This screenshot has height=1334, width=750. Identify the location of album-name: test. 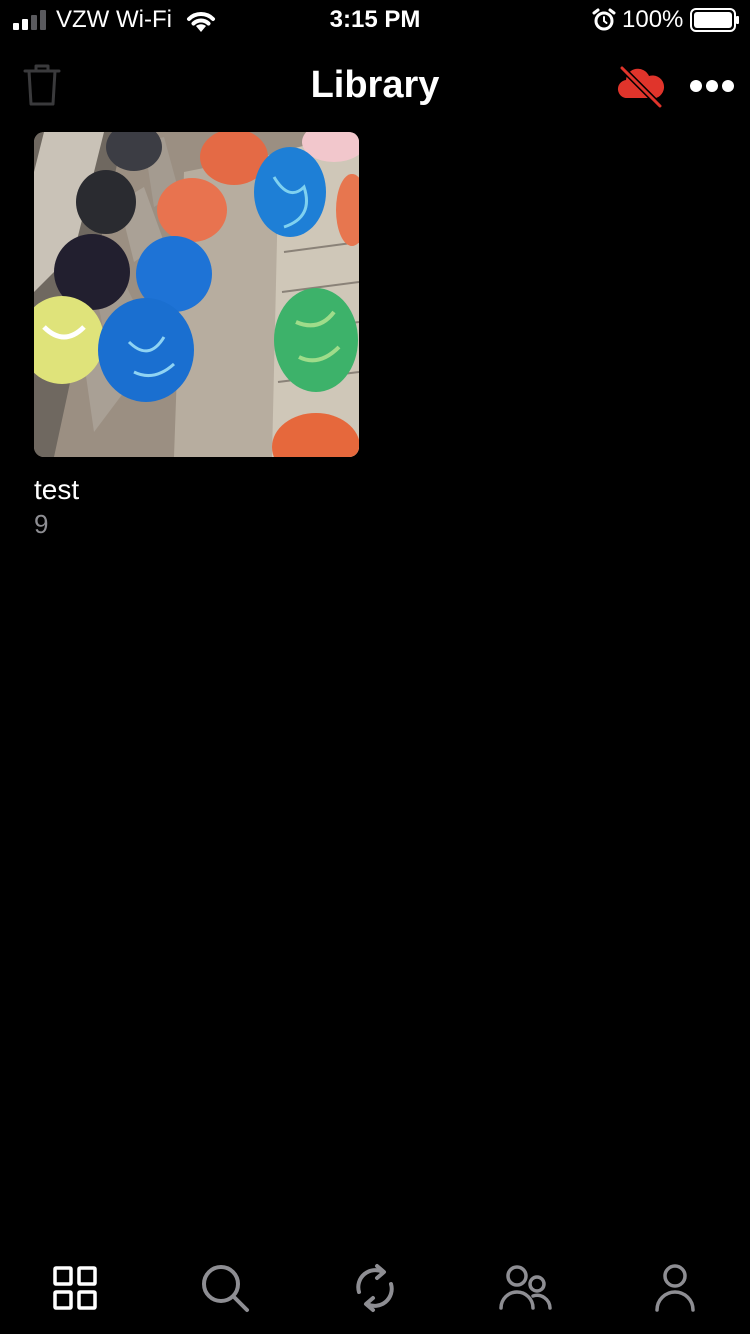
(57, 489).